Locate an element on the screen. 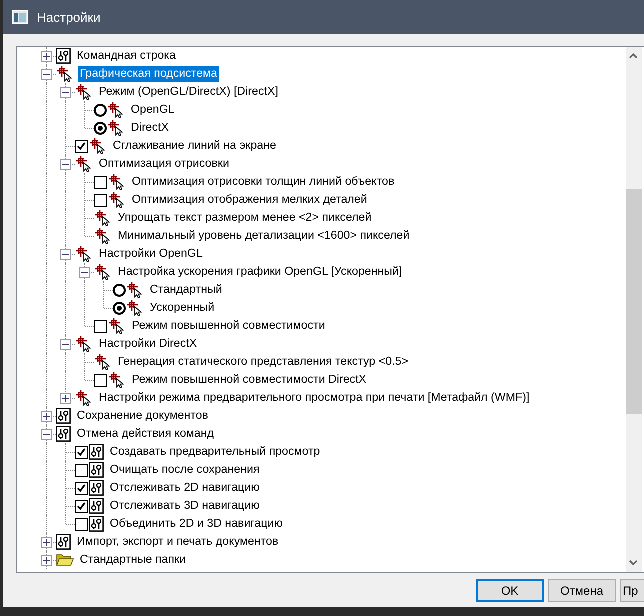  scroll-down-icon is located at coordinates (633, 563).